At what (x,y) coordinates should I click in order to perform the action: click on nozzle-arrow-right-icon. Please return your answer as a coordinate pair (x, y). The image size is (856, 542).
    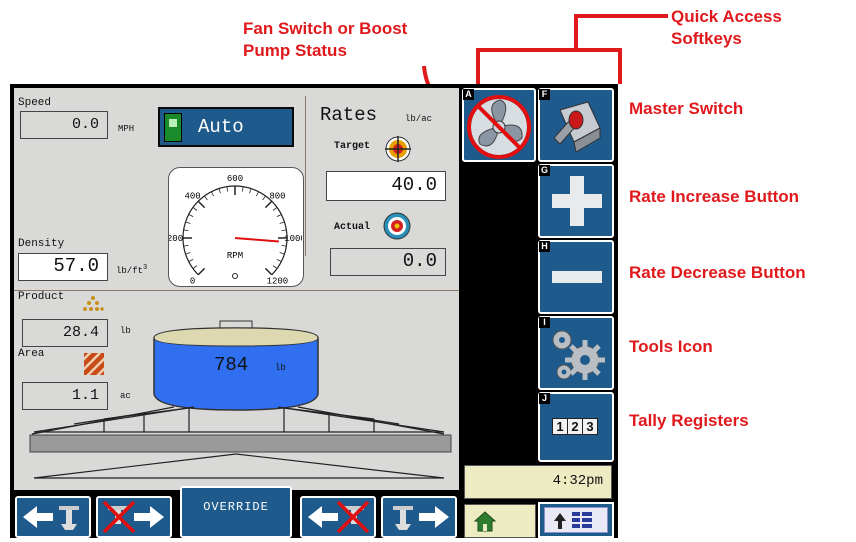
    Looking at the image, I should click on (421, 518).